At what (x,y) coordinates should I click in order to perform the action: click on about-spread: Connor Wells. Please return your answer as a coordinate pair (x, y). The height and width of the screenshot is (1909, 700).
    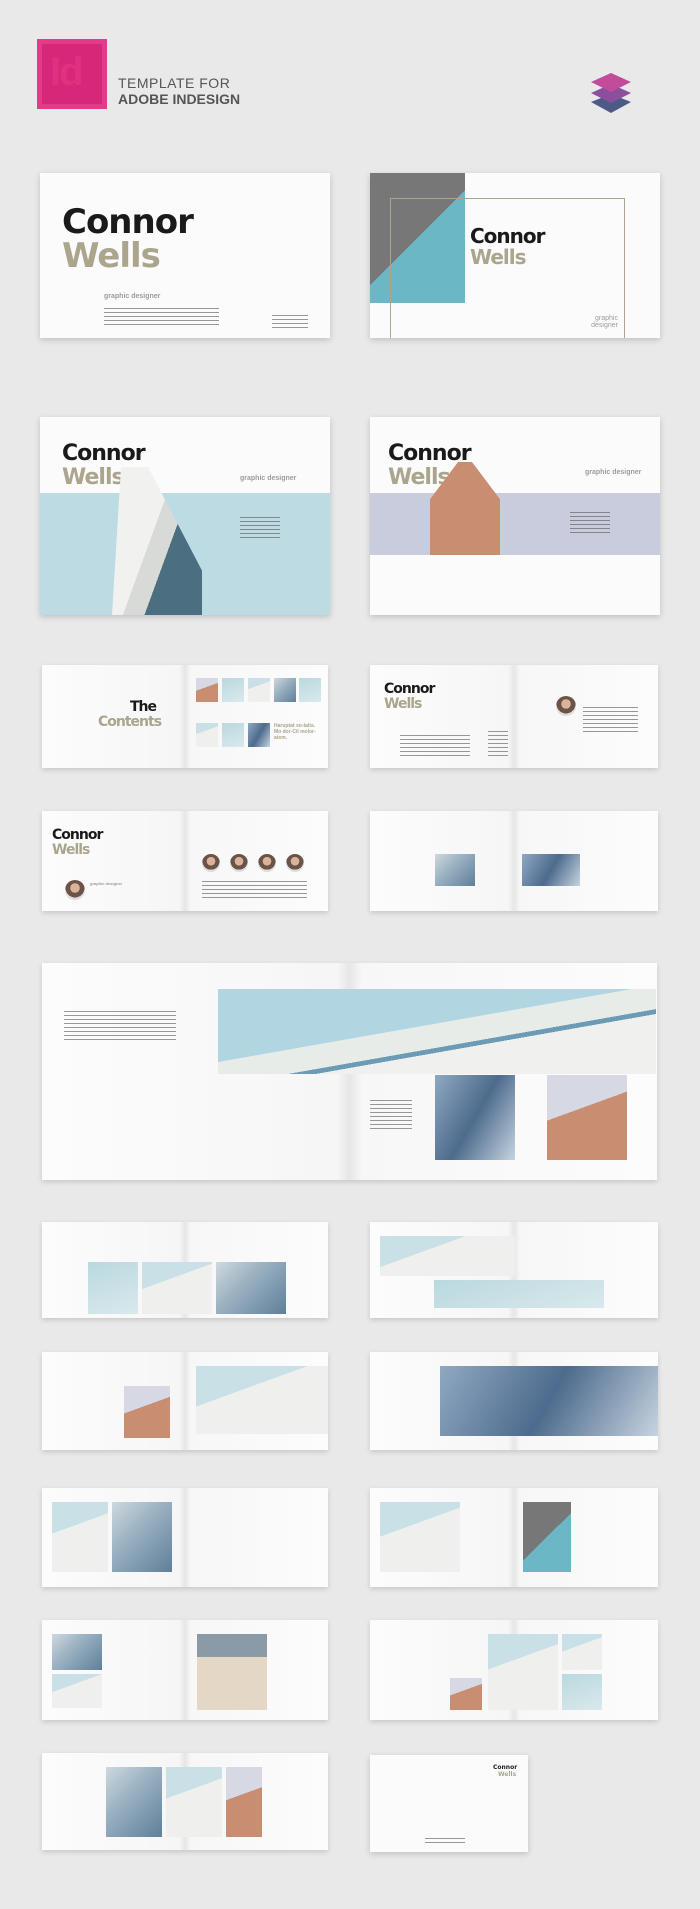
    Looking at the image, I should click on (514, 716).